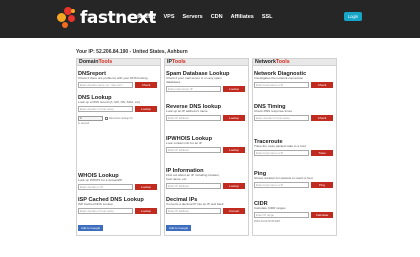  I want to click on heading-part: Network, so click(265, 62).